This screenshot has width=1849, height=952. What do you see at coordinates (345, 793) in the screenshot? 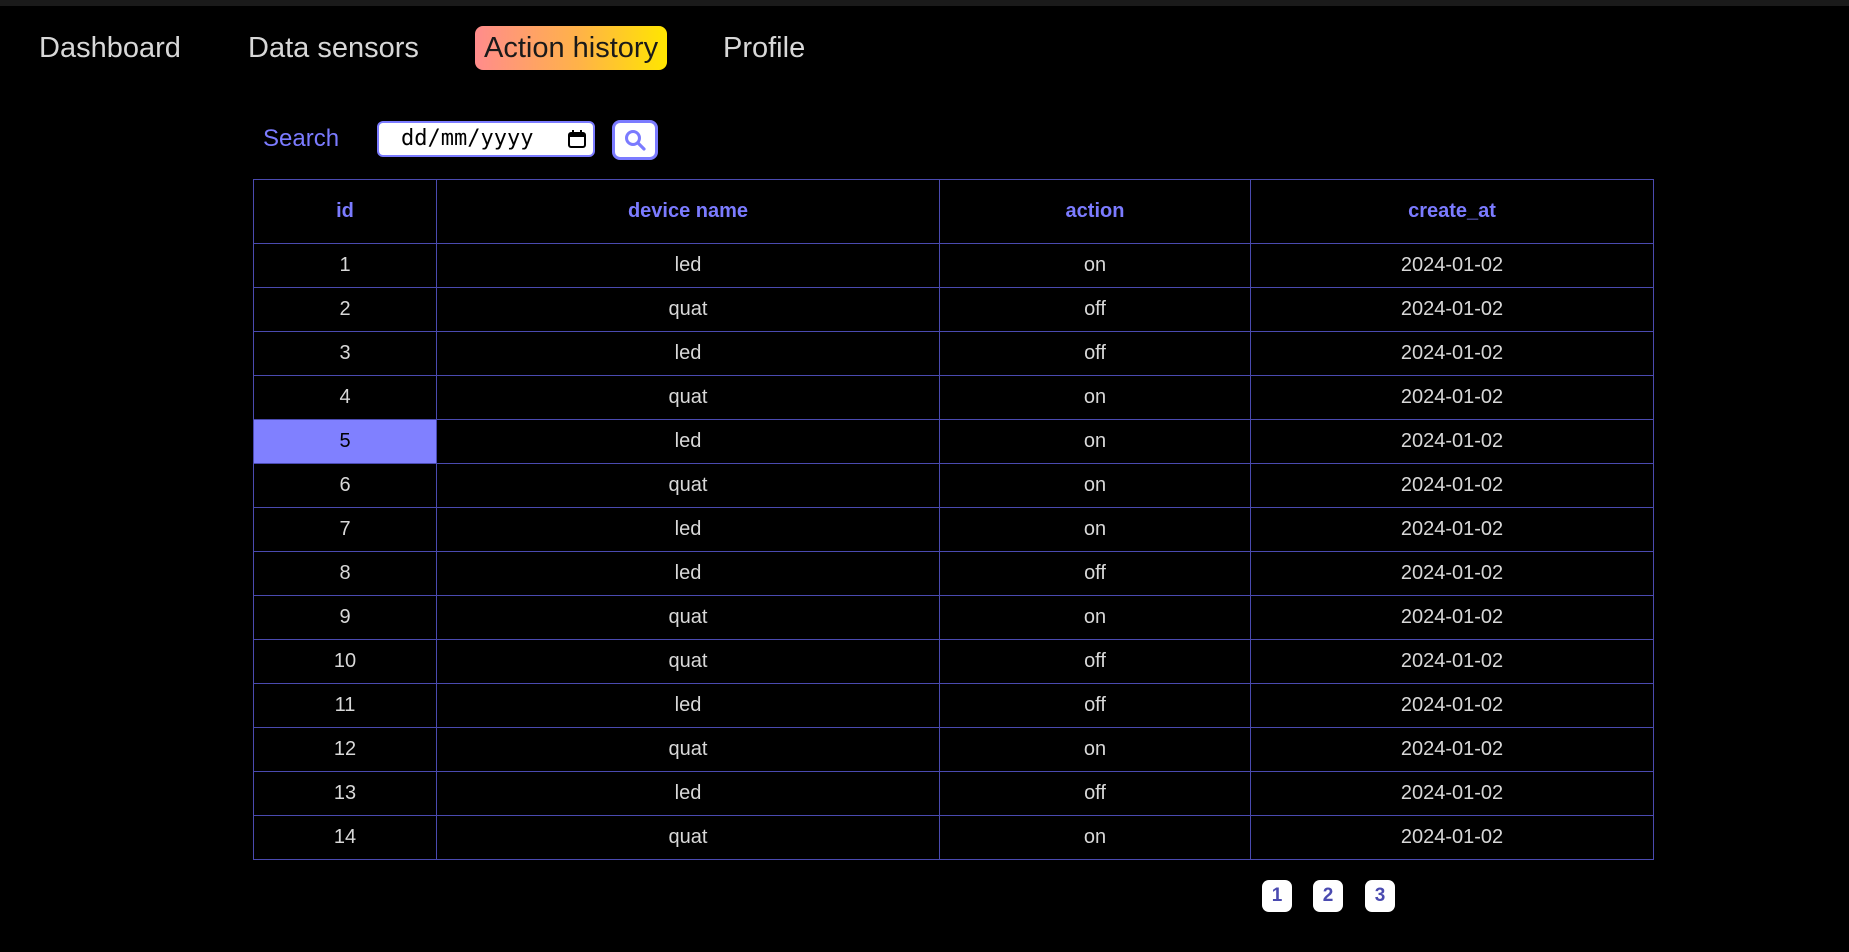
I see `cell-id: 13` at bounding box center [345, 793].